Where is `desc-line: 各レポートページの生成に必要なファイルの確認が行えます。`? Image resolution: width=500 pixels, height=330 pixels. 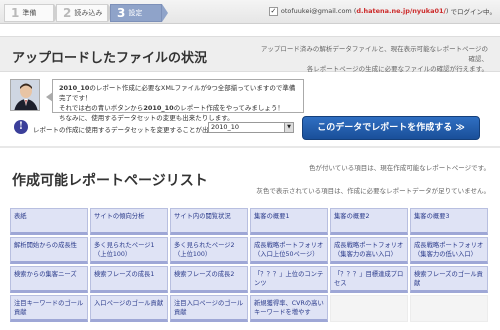
desc-line: 各レポートページの生成に必要なファイルの確認が行えます。 is located at coordinates (397, 69).